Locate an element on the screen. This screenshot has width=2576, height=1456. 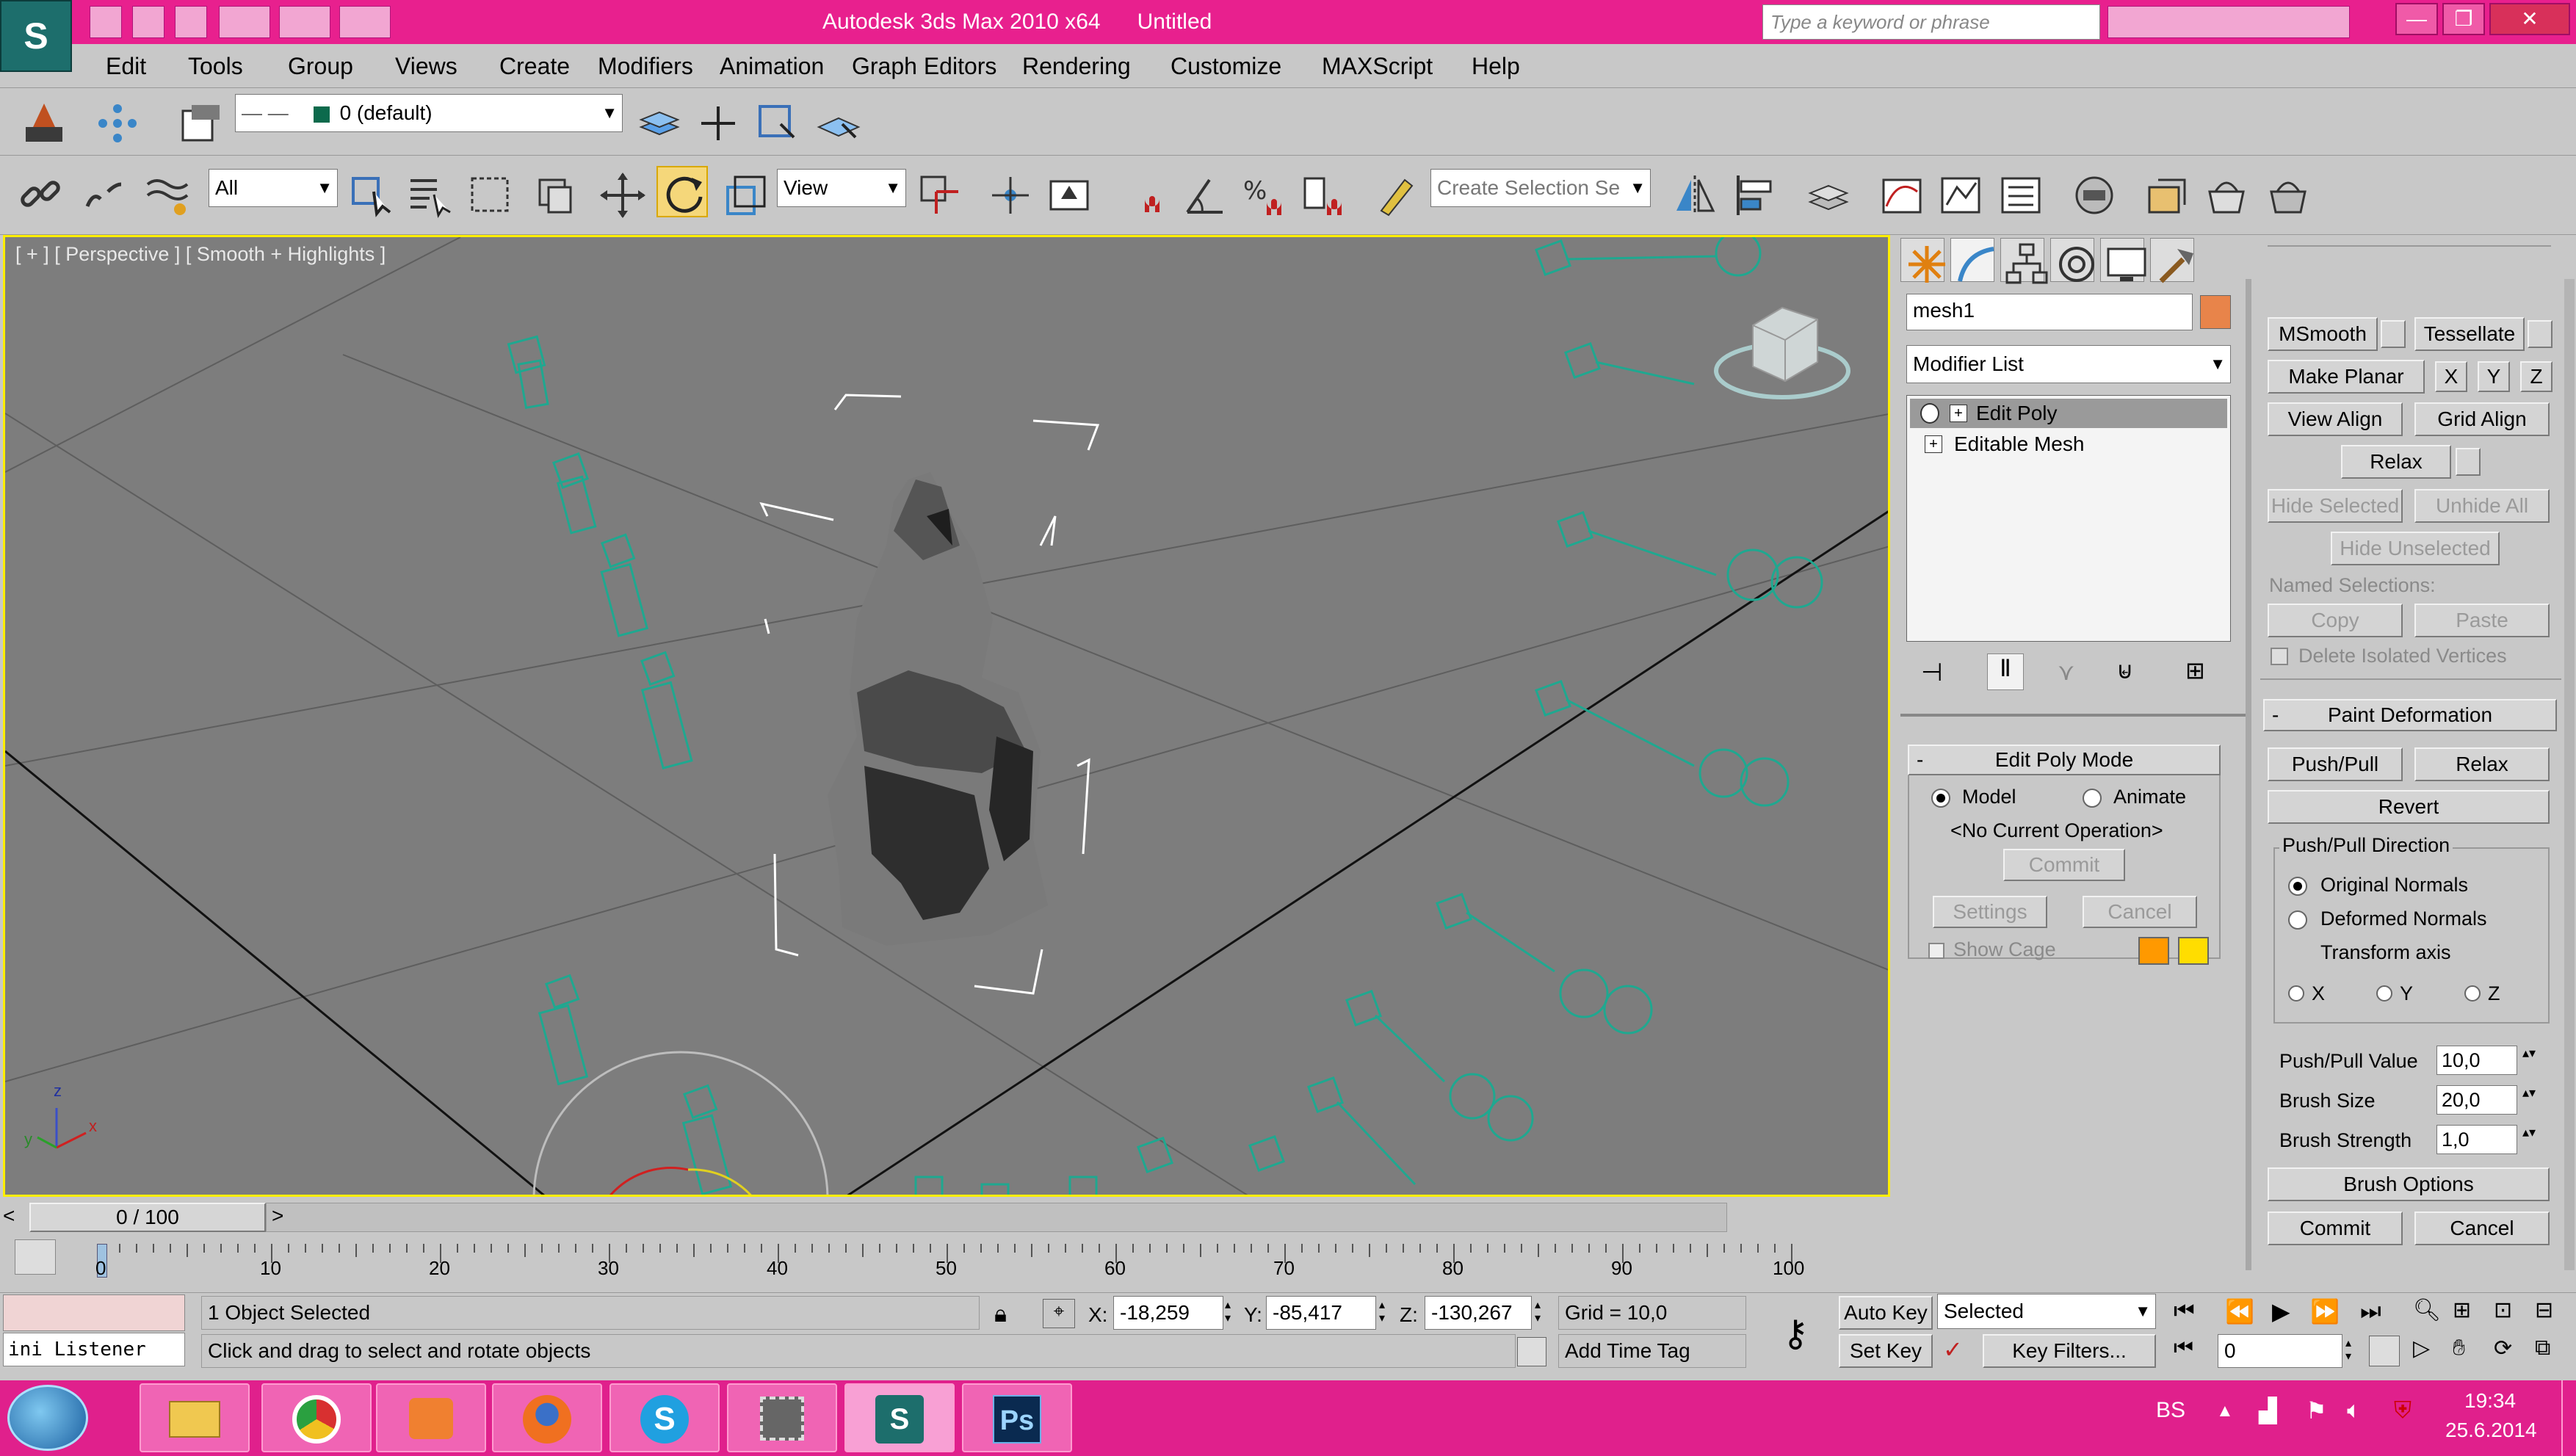
create-tab-icon is located at coordinates (1922, 260).